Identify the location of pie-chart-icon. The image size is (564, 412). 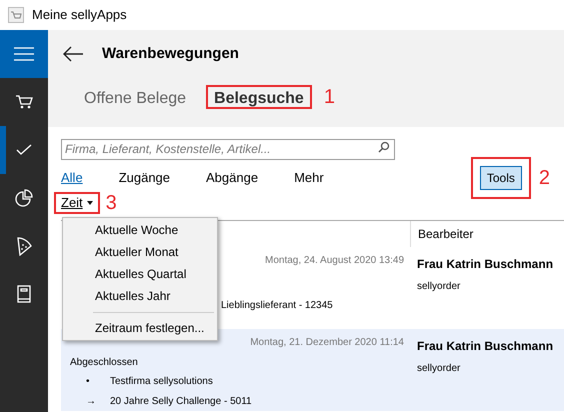
(24, 198).